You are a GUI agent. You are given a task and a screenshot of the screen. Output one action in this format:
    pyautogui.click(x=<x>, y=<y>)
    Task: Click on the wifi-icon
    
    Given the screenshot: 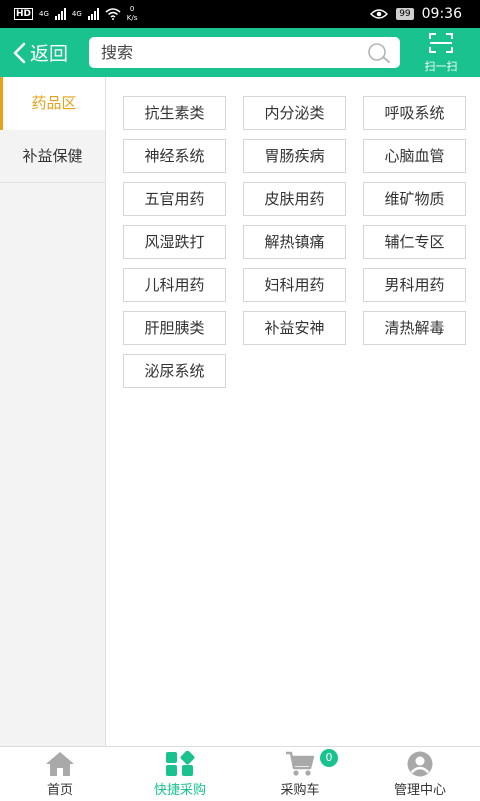 What is the action you would take?
    pyautogui.click(x=113, y=14)
    